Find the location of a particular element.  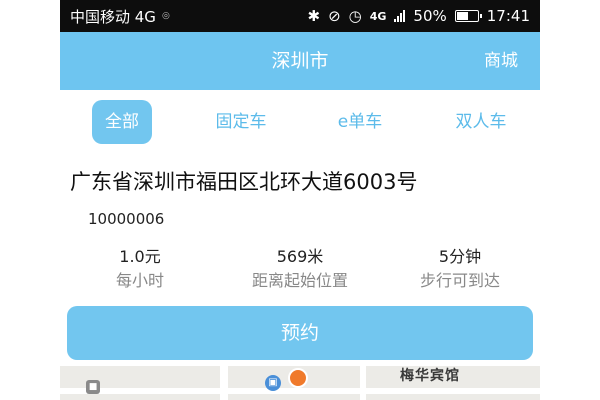

stat-distance: 569米 距离起始位置 is located at coordinates (300, 270).